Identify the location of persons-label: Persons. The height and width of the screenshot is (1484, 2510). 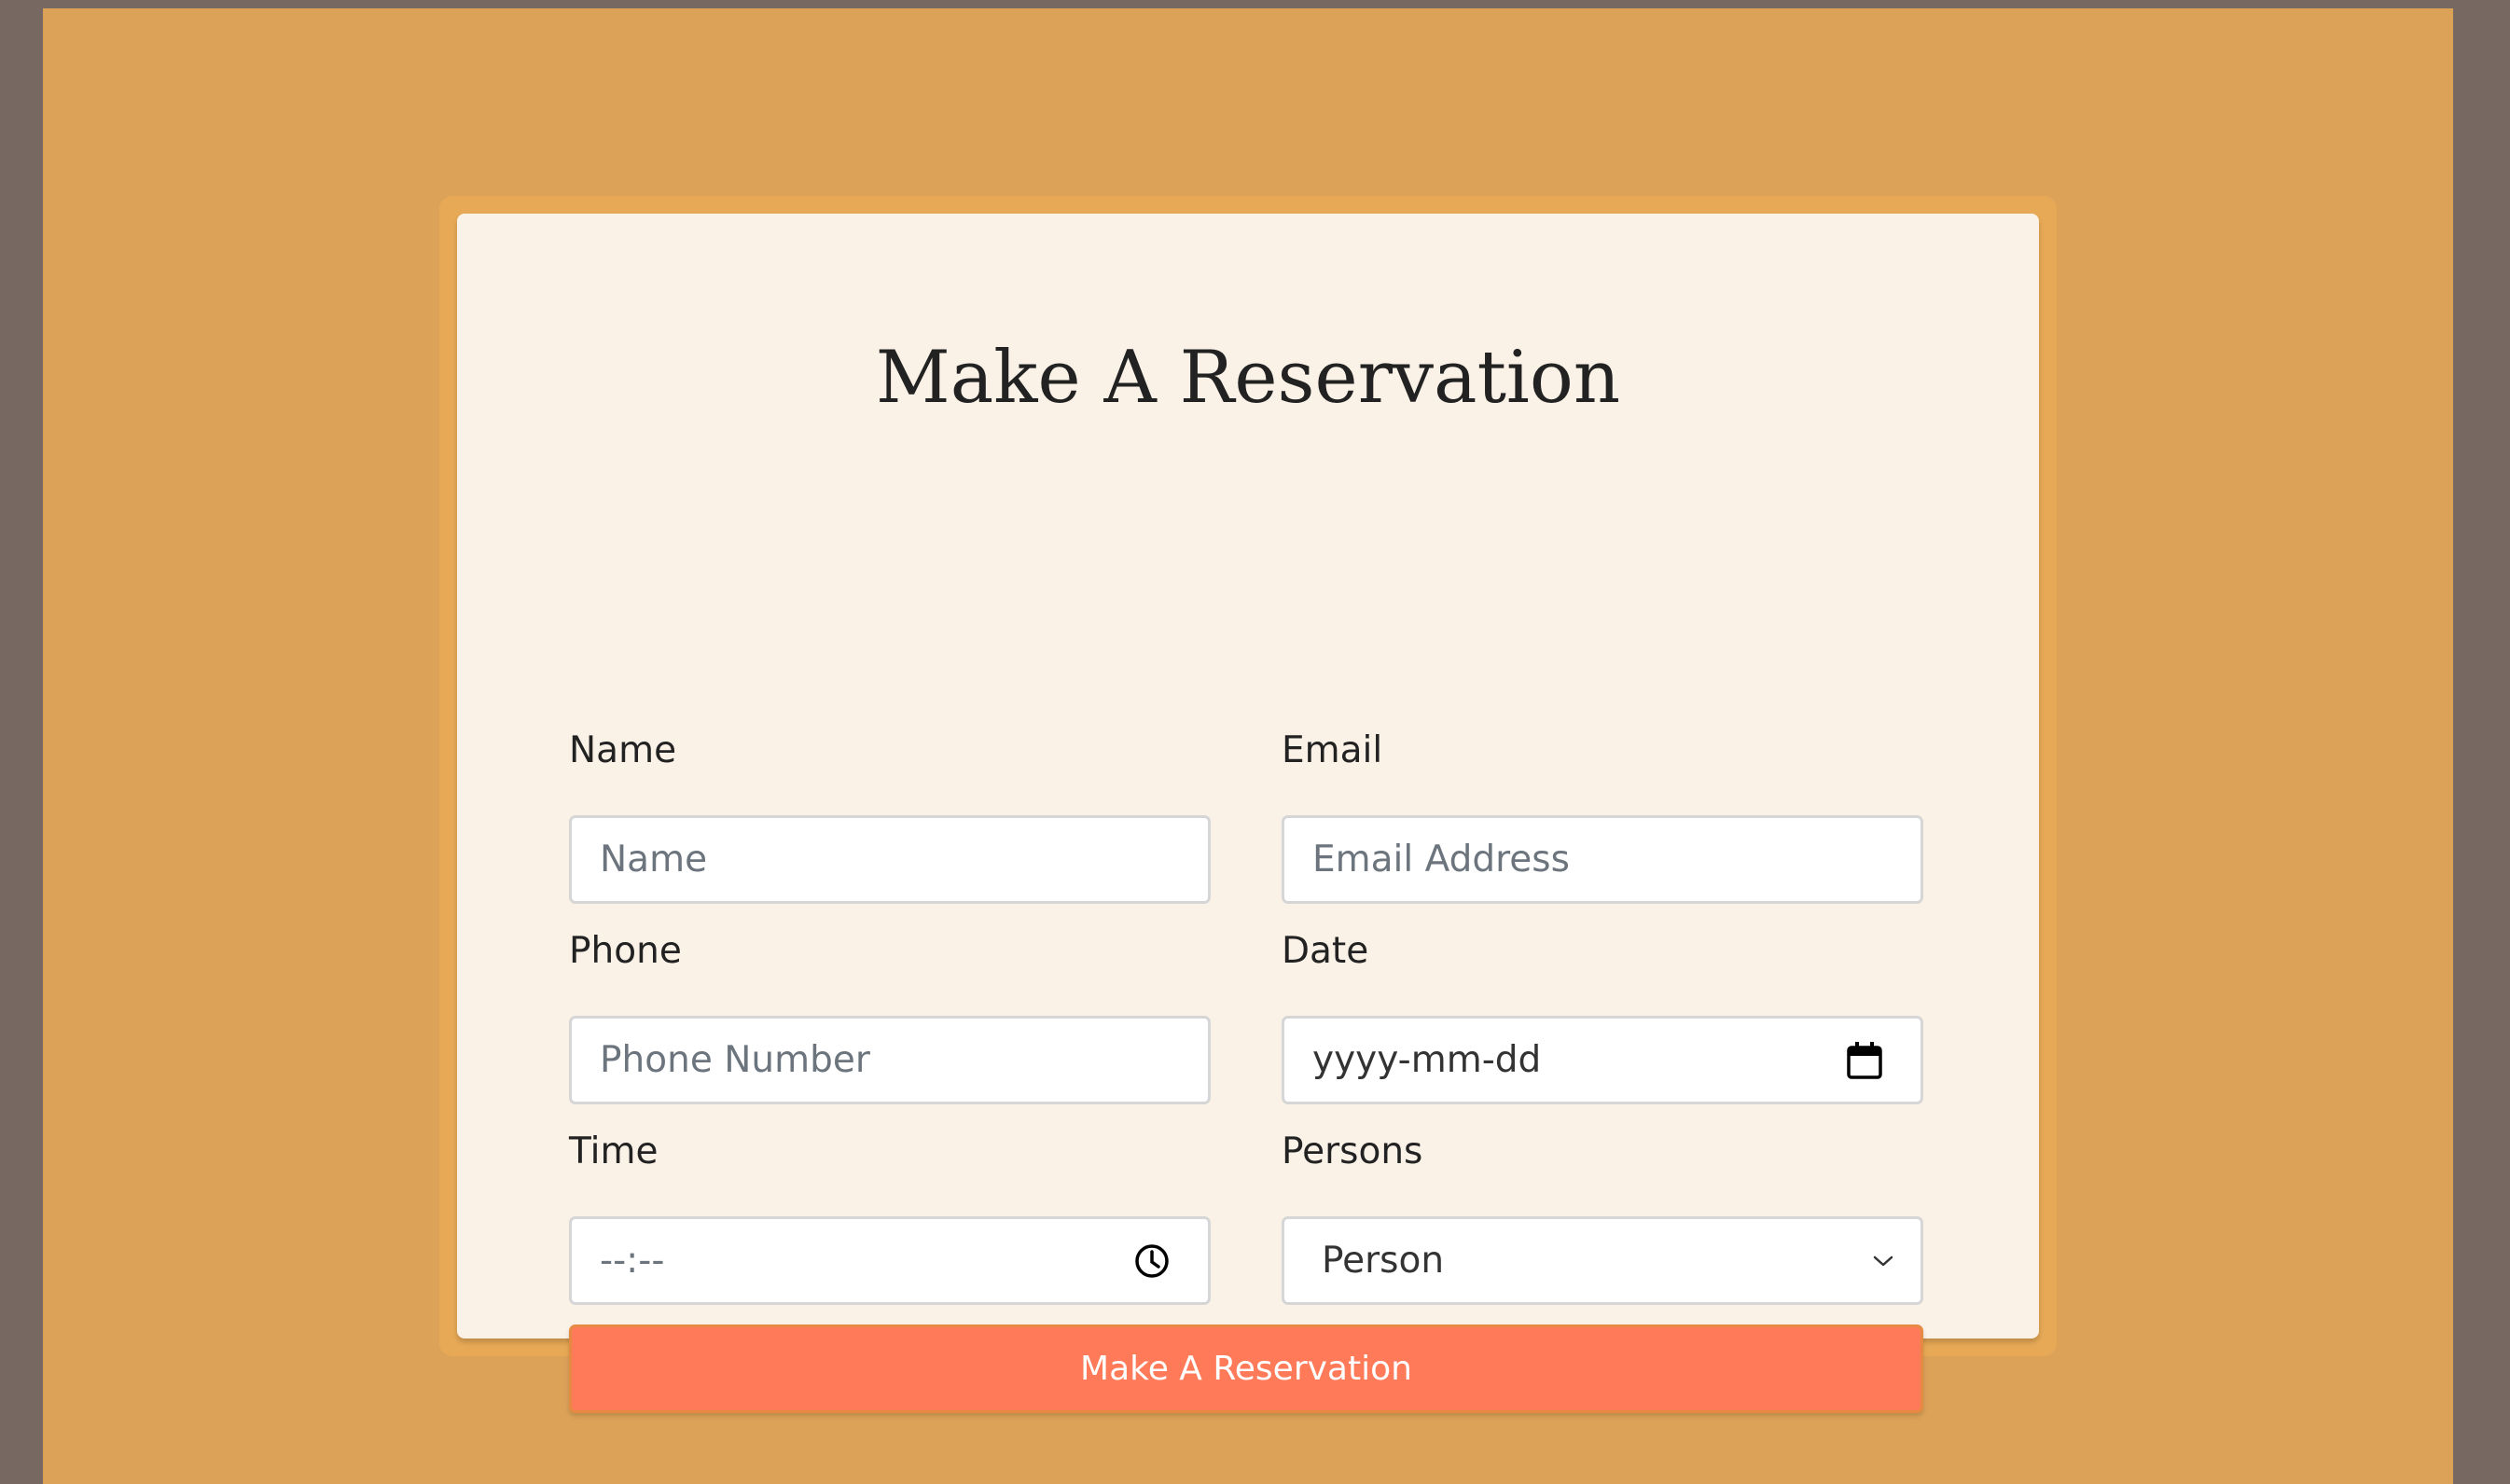
(1352, 1151).